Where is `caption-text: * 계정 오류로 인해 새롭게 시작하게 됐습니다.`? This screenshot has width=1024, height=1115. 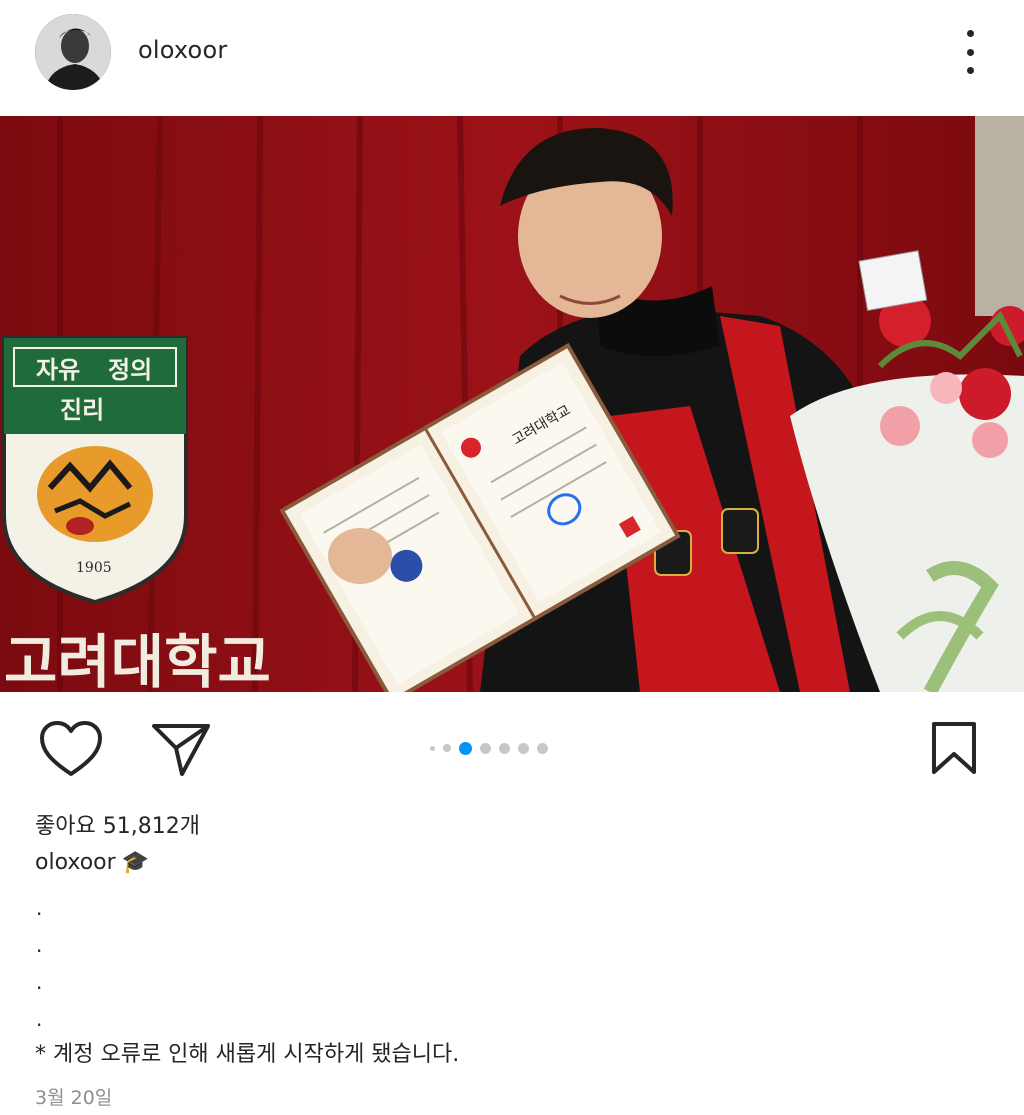
caption-text: * 계정 오류로 인해 새롭게 시작하게 됐습니다. is located at coordinates (247, 1054).